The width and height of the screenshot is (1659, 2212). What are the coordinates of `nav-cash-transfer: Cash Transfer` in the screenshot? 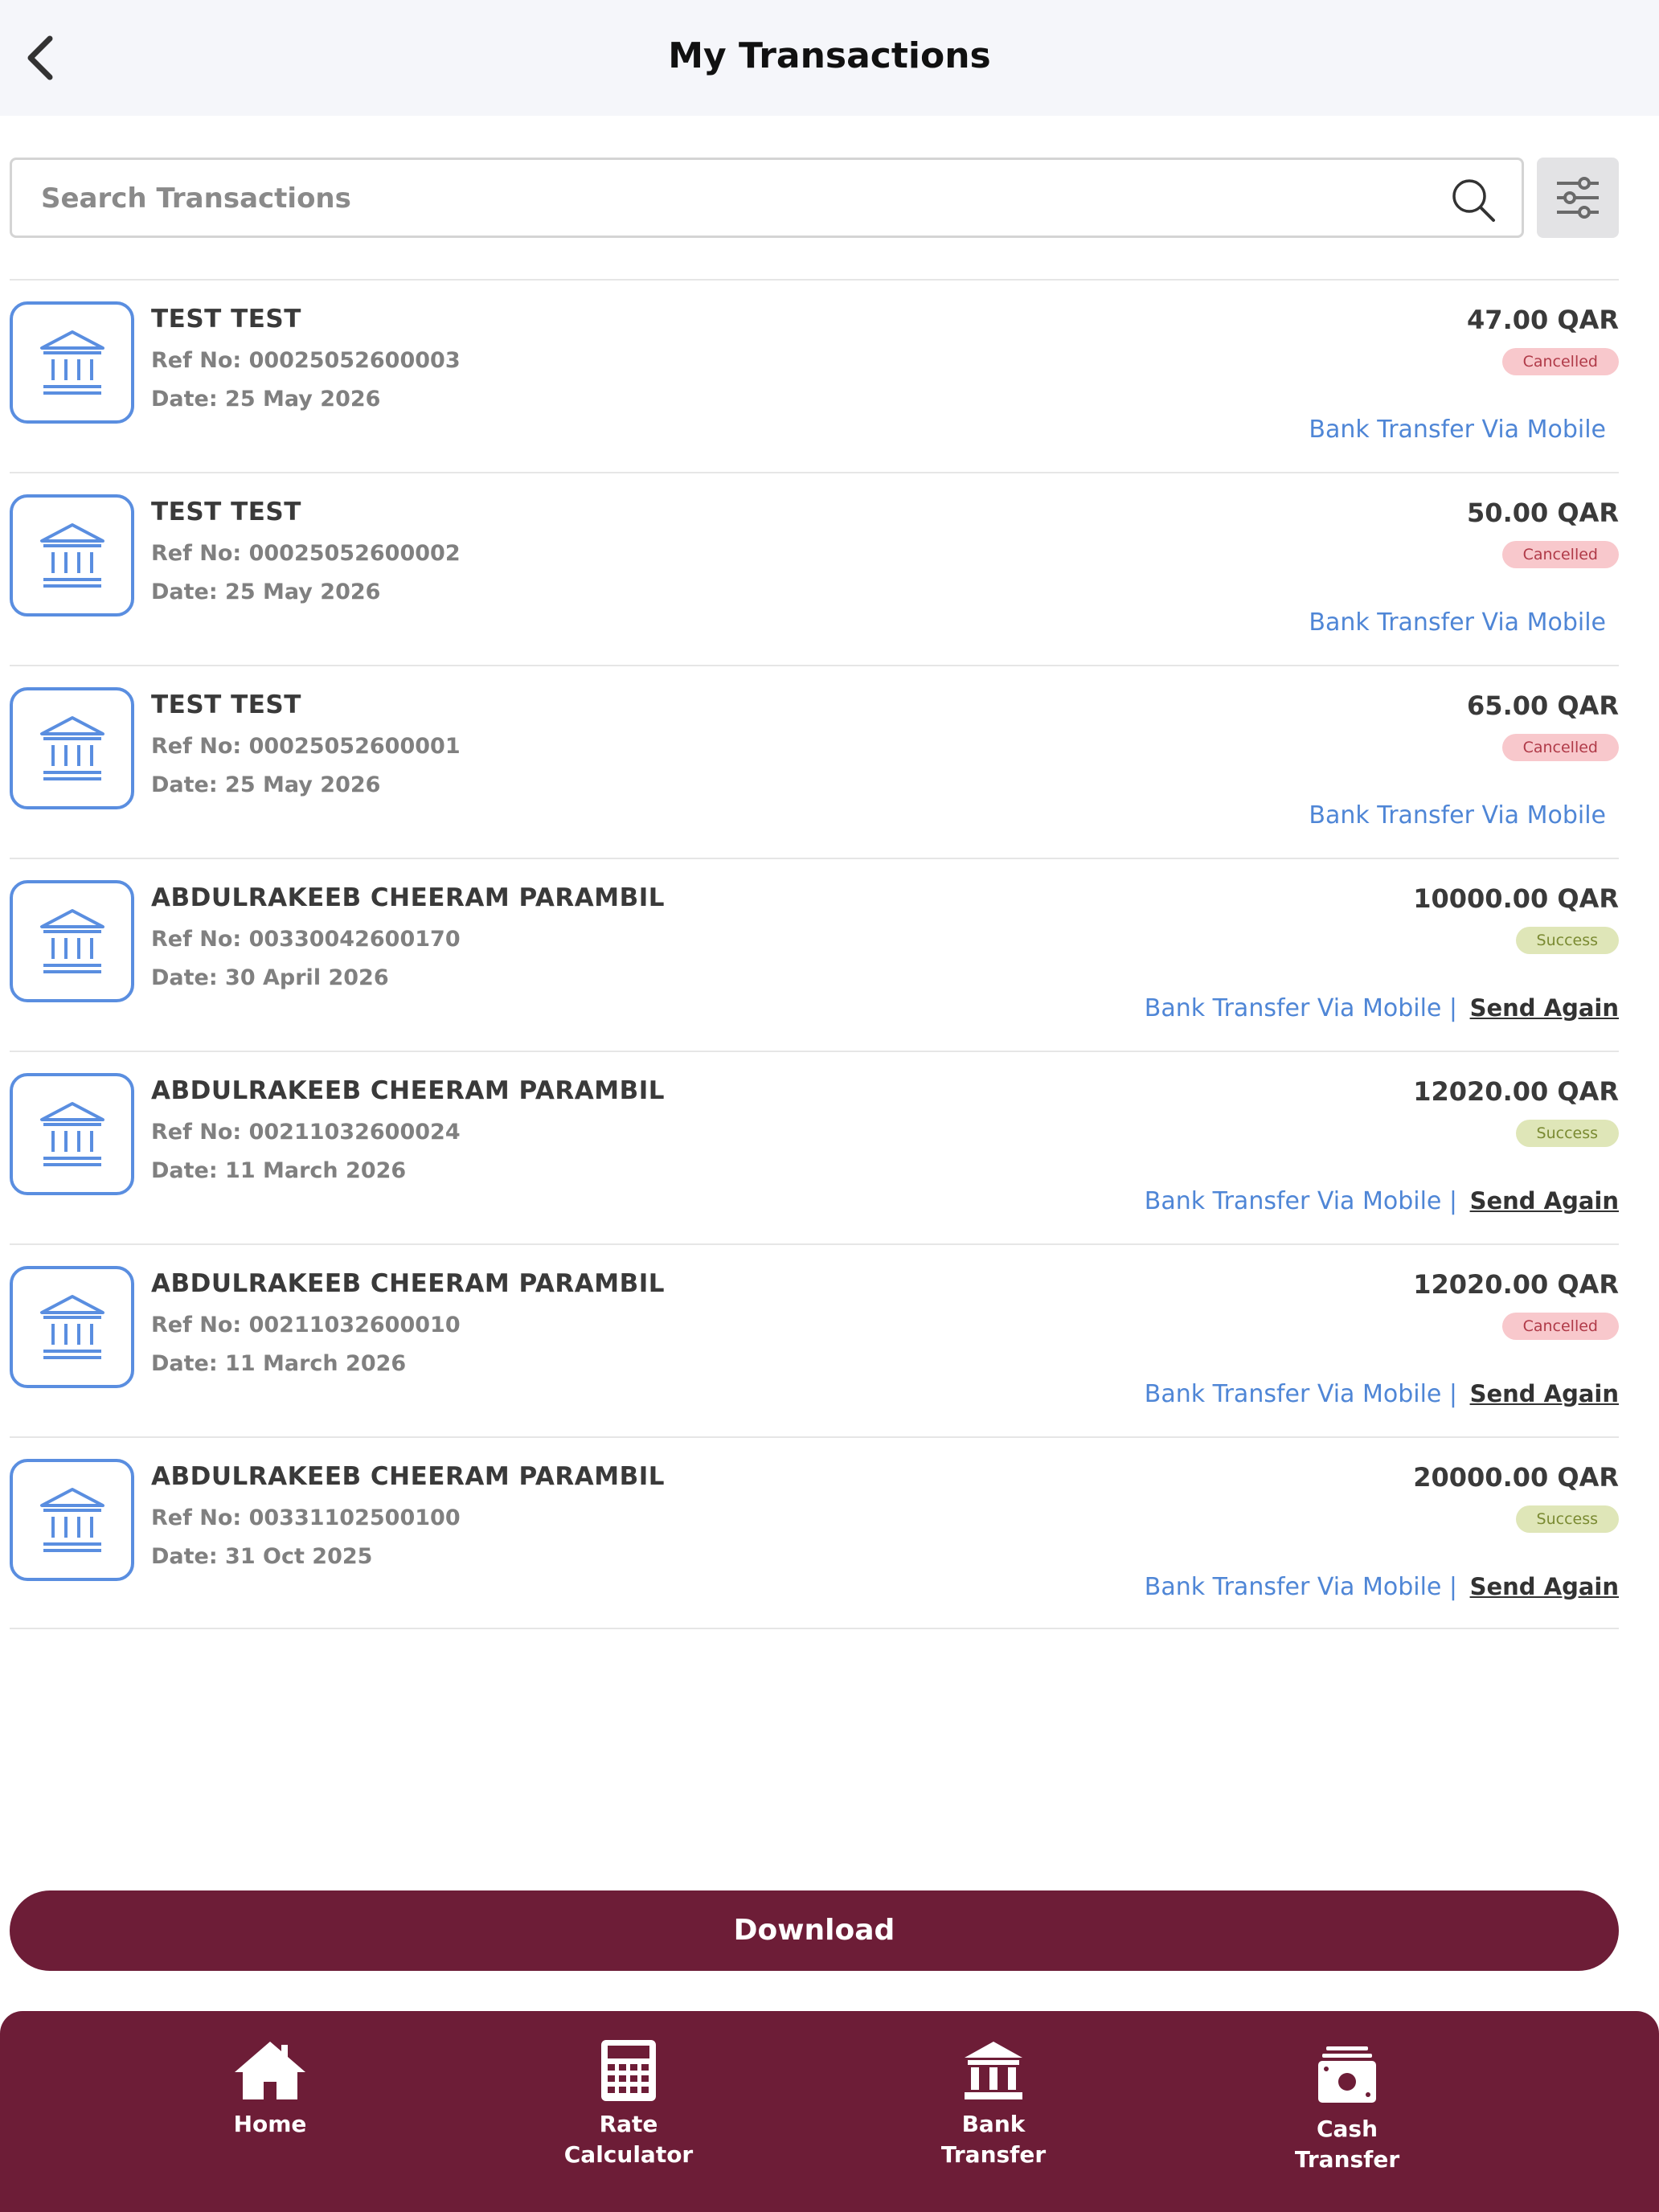 It's located at (1347, 2111).